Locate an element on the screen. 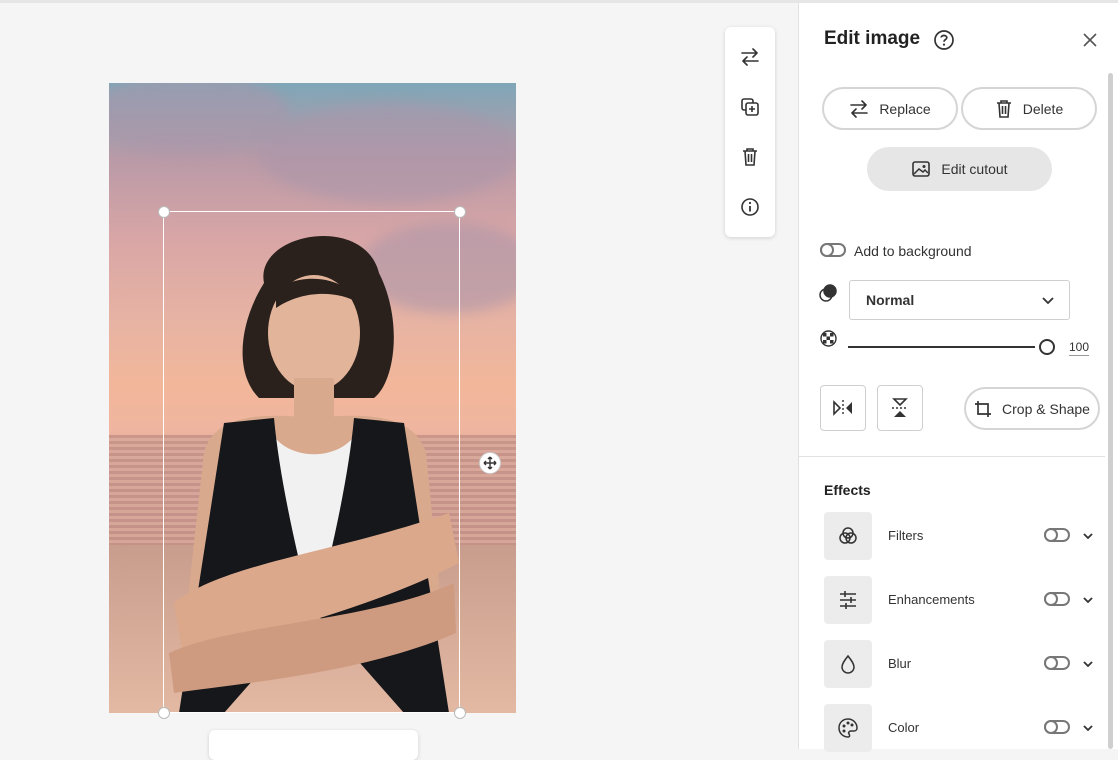 The image size is (1118, 760). flip-vertical-icon is located at coordinates (900, 407).